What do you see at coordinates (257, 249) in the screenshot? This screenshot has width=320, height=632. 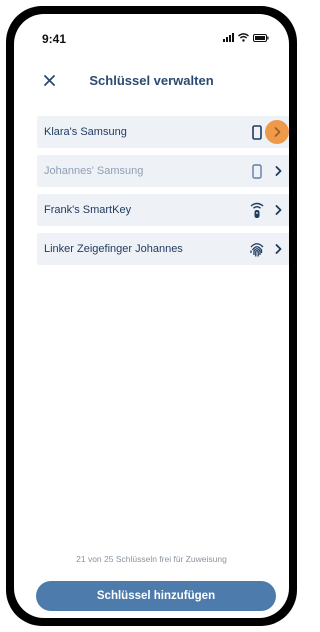 I see `fingerprint-icon` at bounding box center [257, 249].